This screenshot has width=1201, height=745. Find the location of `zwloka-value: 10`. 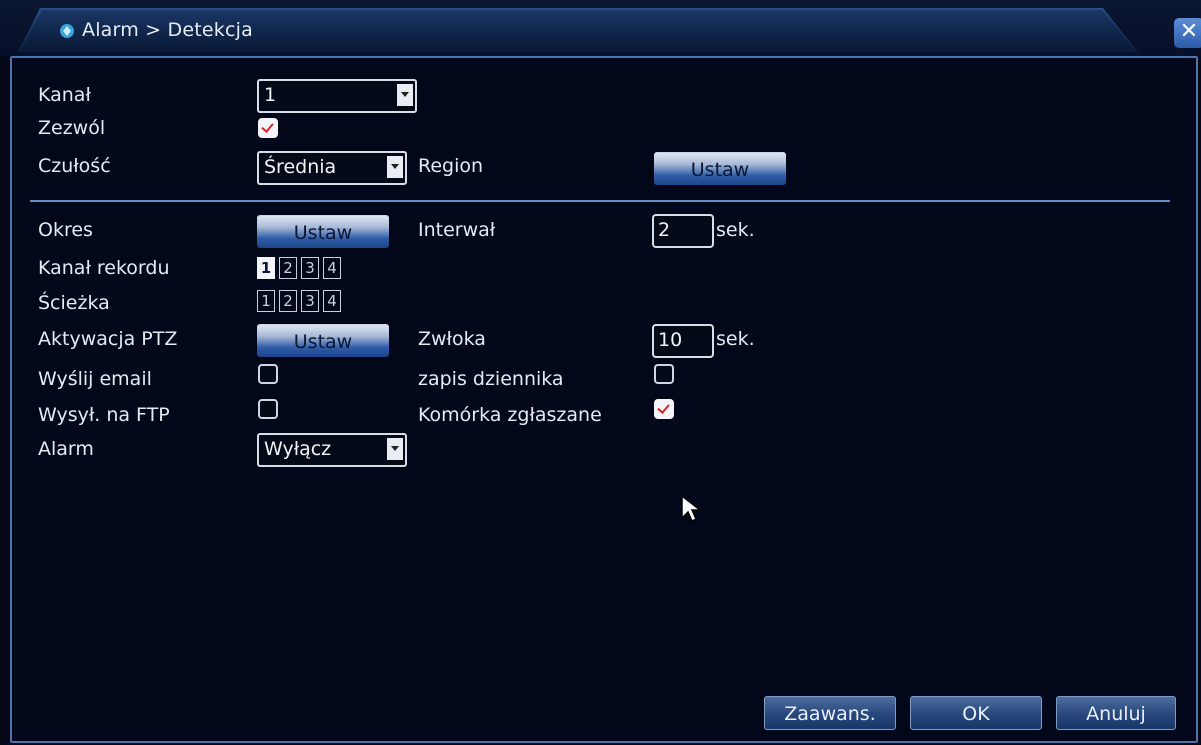

zwloka-value: 10 is located at coordinates (670, 340).